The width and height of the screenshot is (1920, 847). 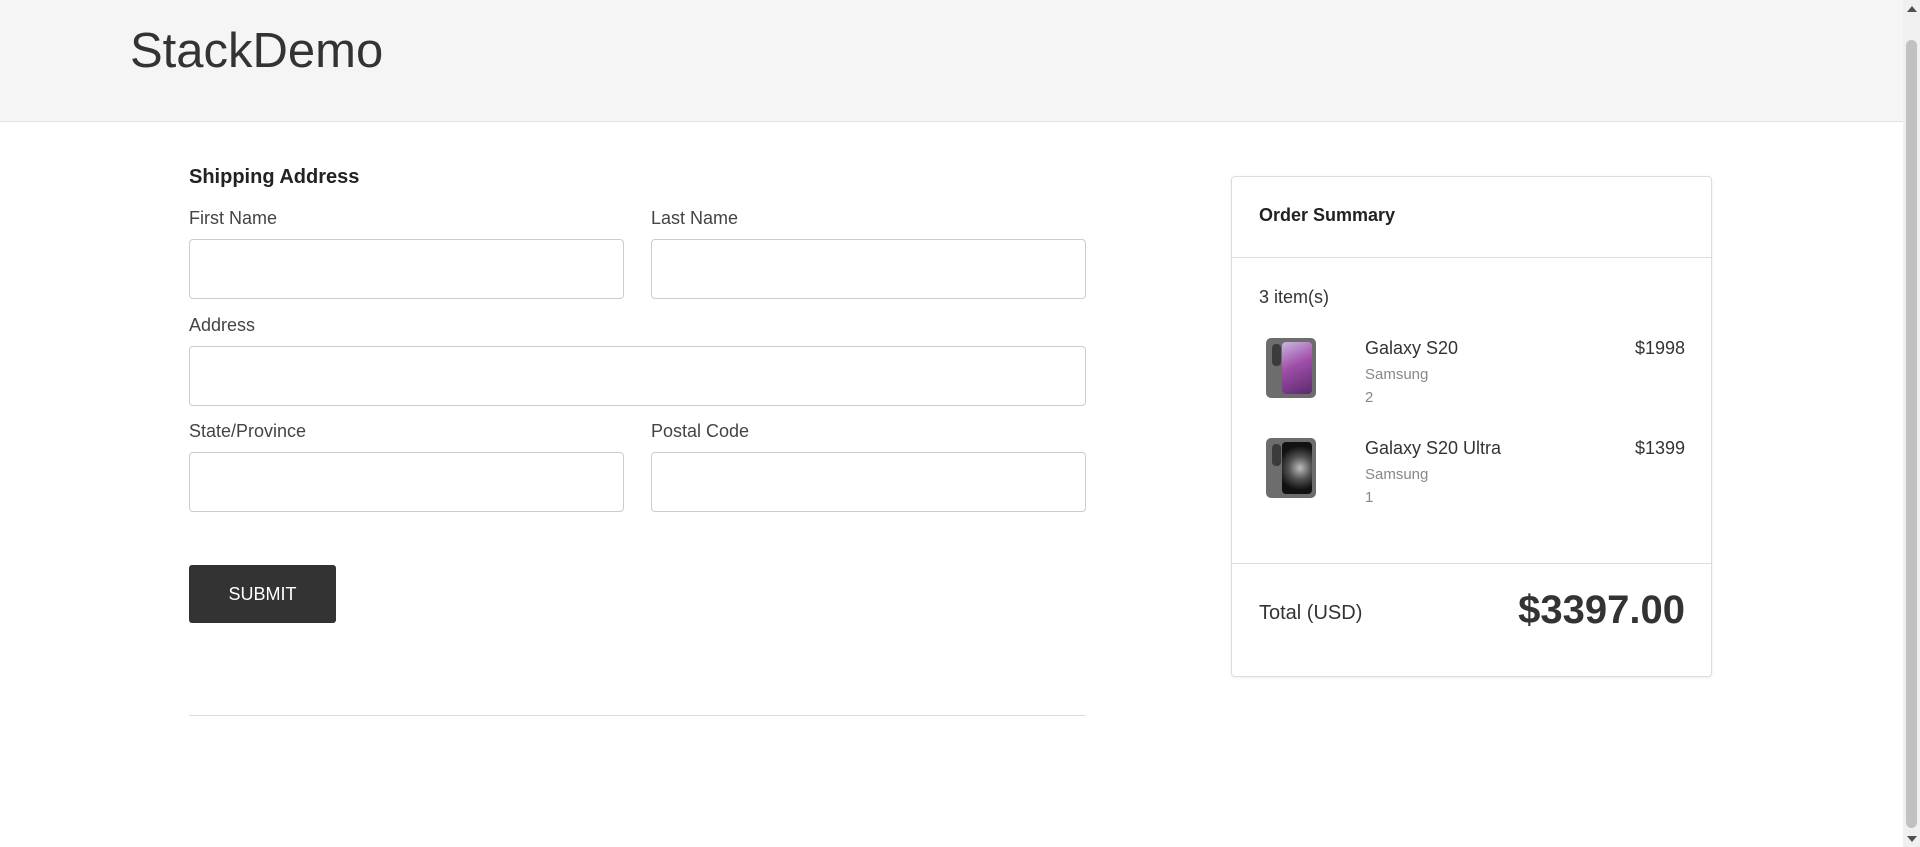 What do you see at coordinates (951, 61) in the screenshot?
I see `site-header: StackDemo` at bounding box center [951, 61].